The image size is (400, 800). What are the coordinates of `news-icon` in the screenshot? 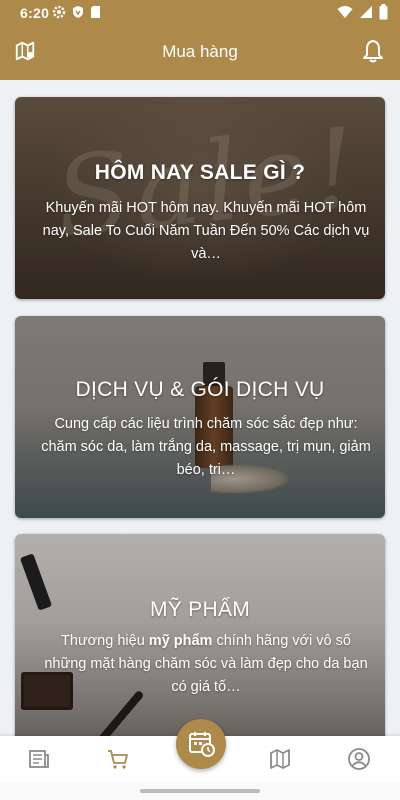 It's located at (40, 760).